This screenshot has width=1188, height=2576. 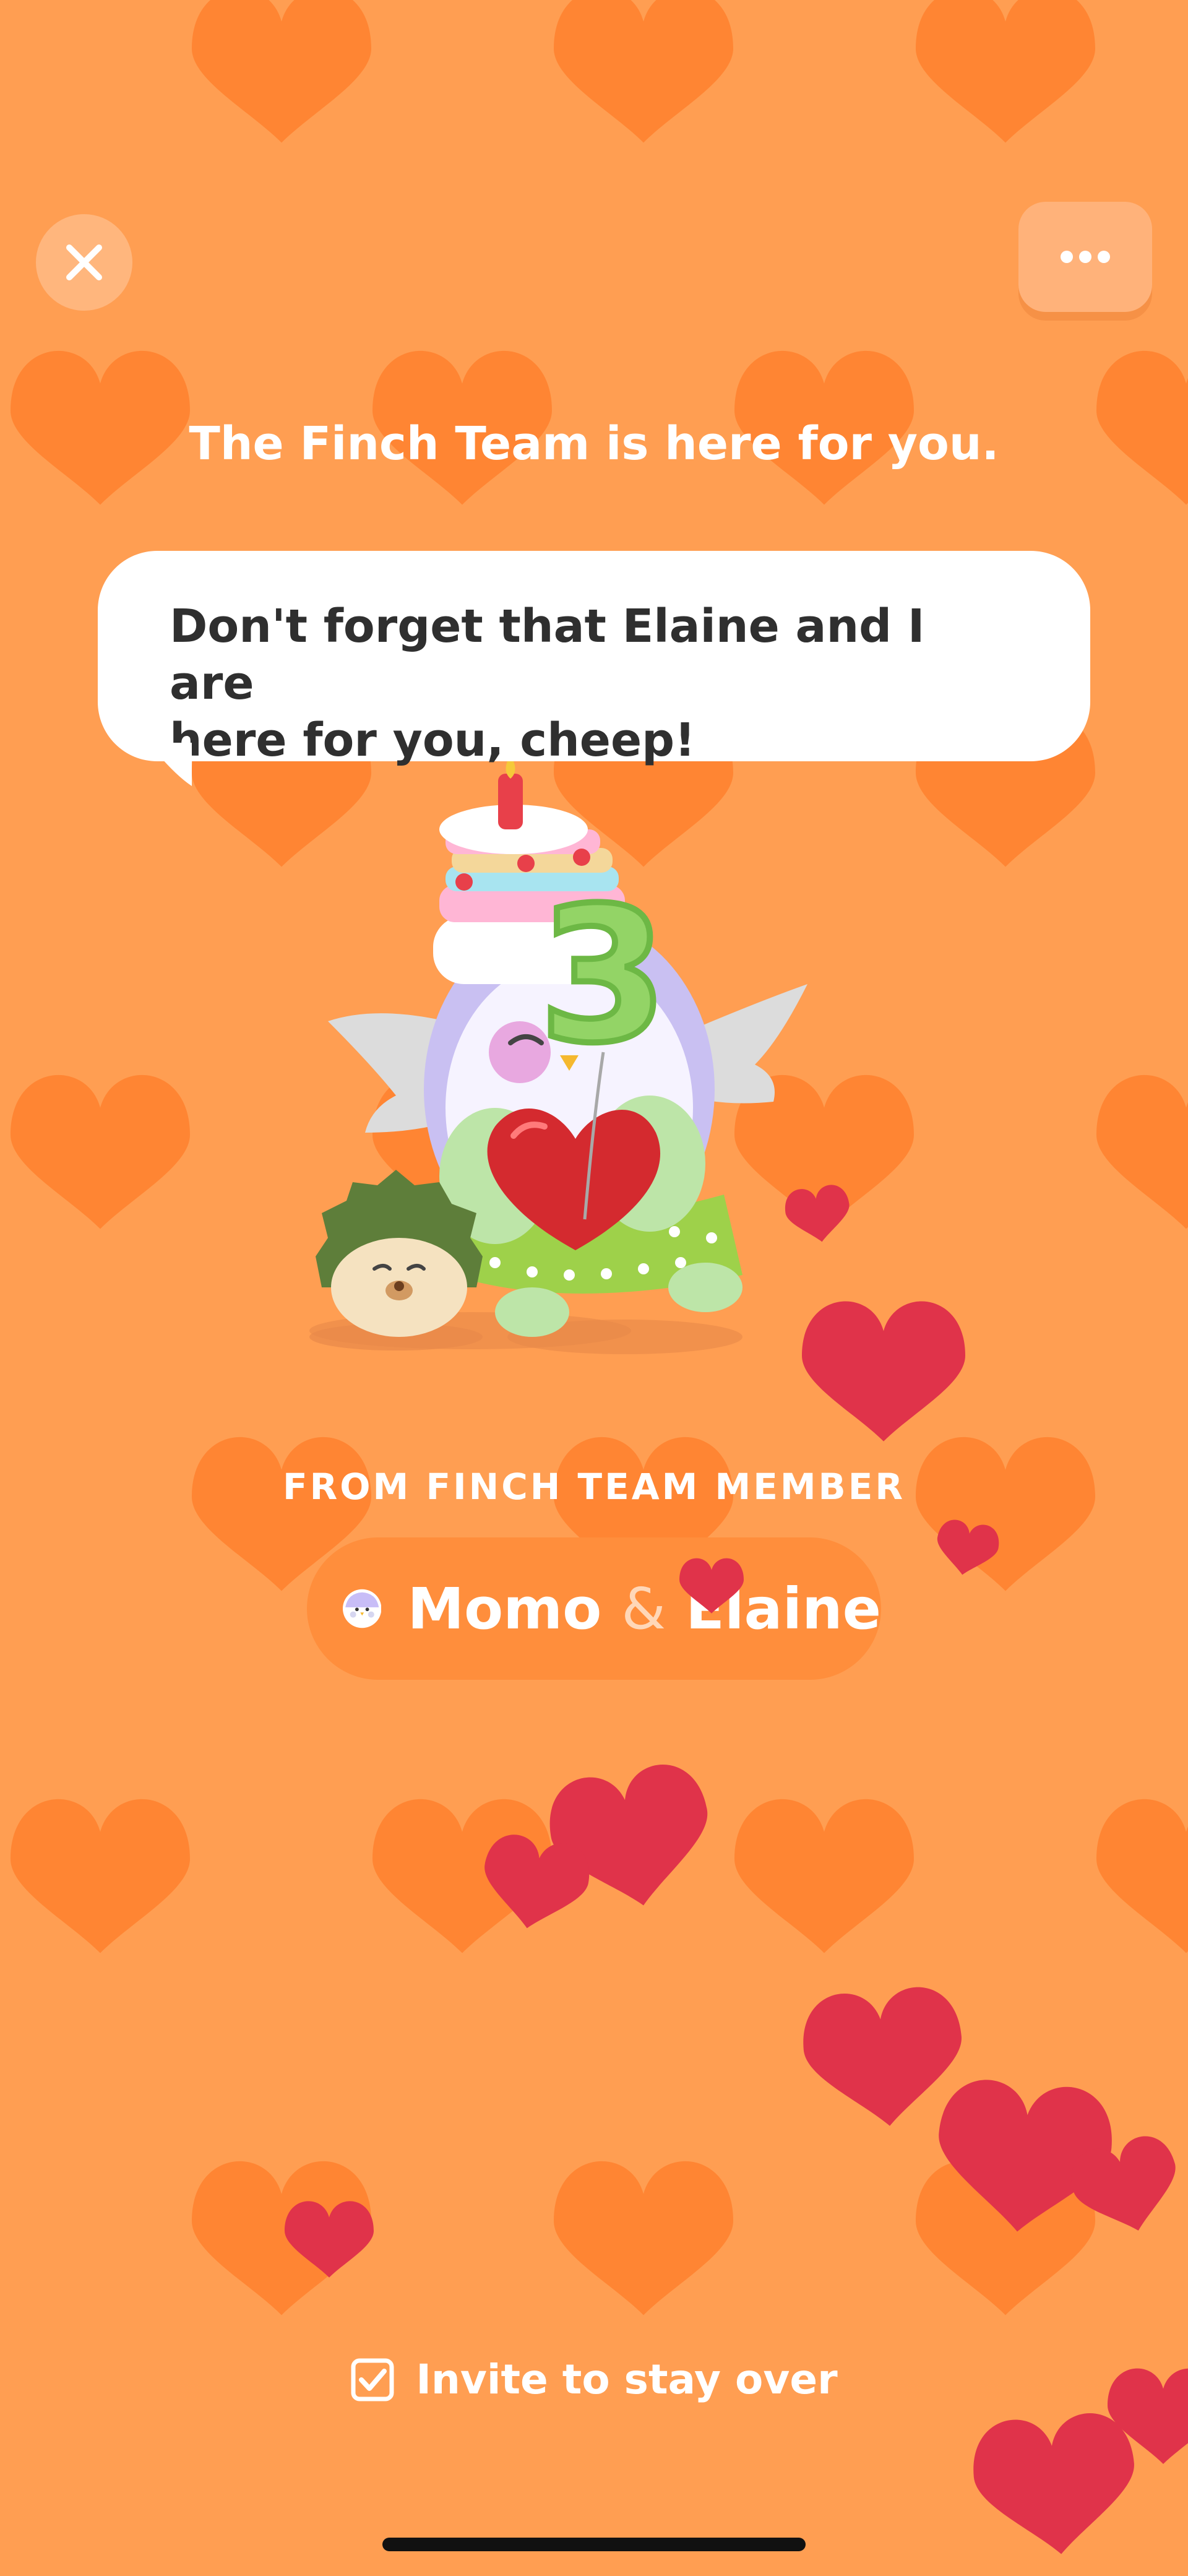 What do you see at coordinates (170, 764) in the screenshot?
I see `speech-bubble-tail` at bounding box center [170, 764].